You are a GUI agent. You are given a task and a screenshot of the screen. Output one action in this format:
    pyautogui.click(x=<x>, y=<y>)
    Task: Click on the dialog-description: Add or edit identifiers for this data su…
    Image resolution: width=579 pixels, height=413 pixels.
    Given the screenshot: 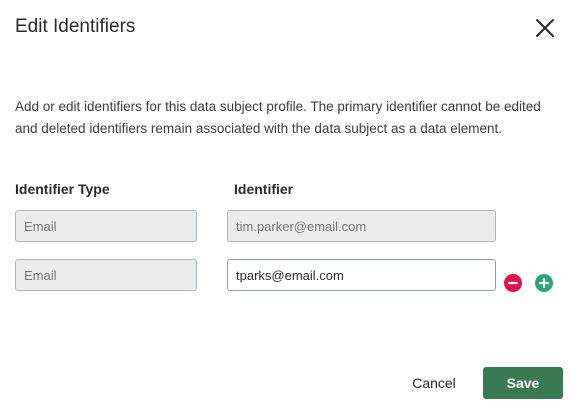 What is the action you would take?
    pyautogui.click(x=278, y=117)
    